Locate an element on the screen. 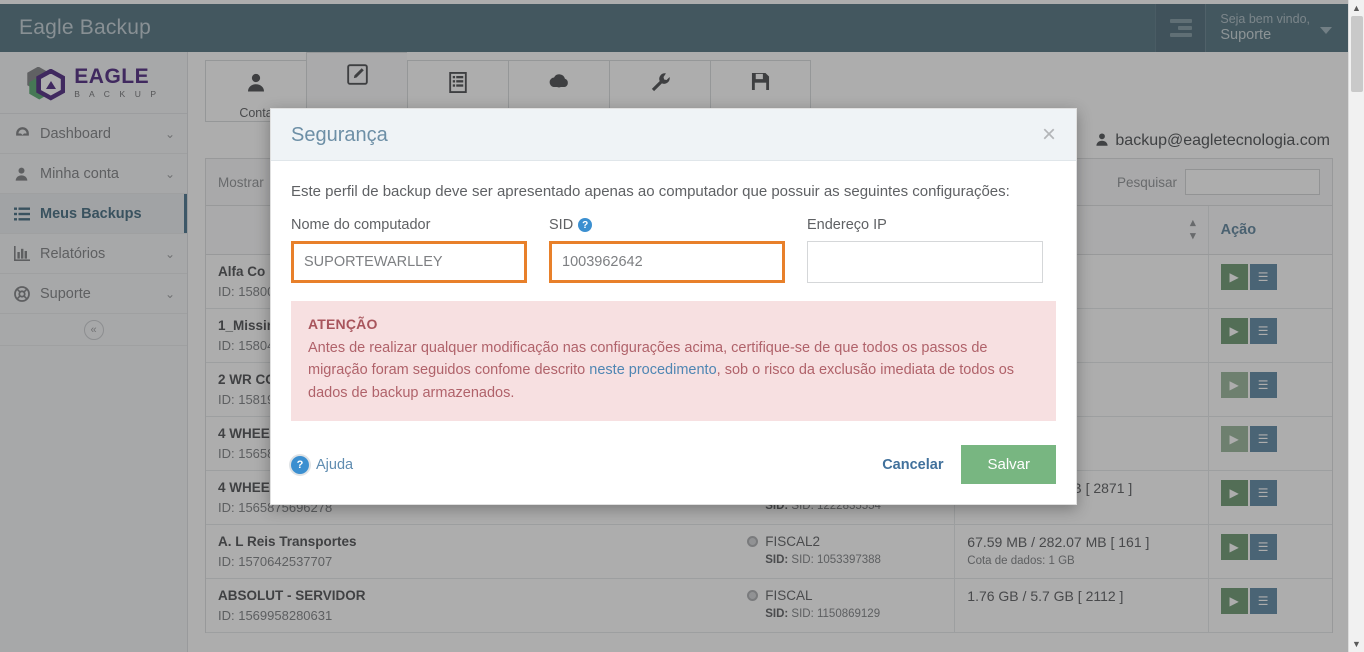 This screenshot has height=652, width=1364. field-computer-name: Nome do computador is located at coordinates (409, 250).